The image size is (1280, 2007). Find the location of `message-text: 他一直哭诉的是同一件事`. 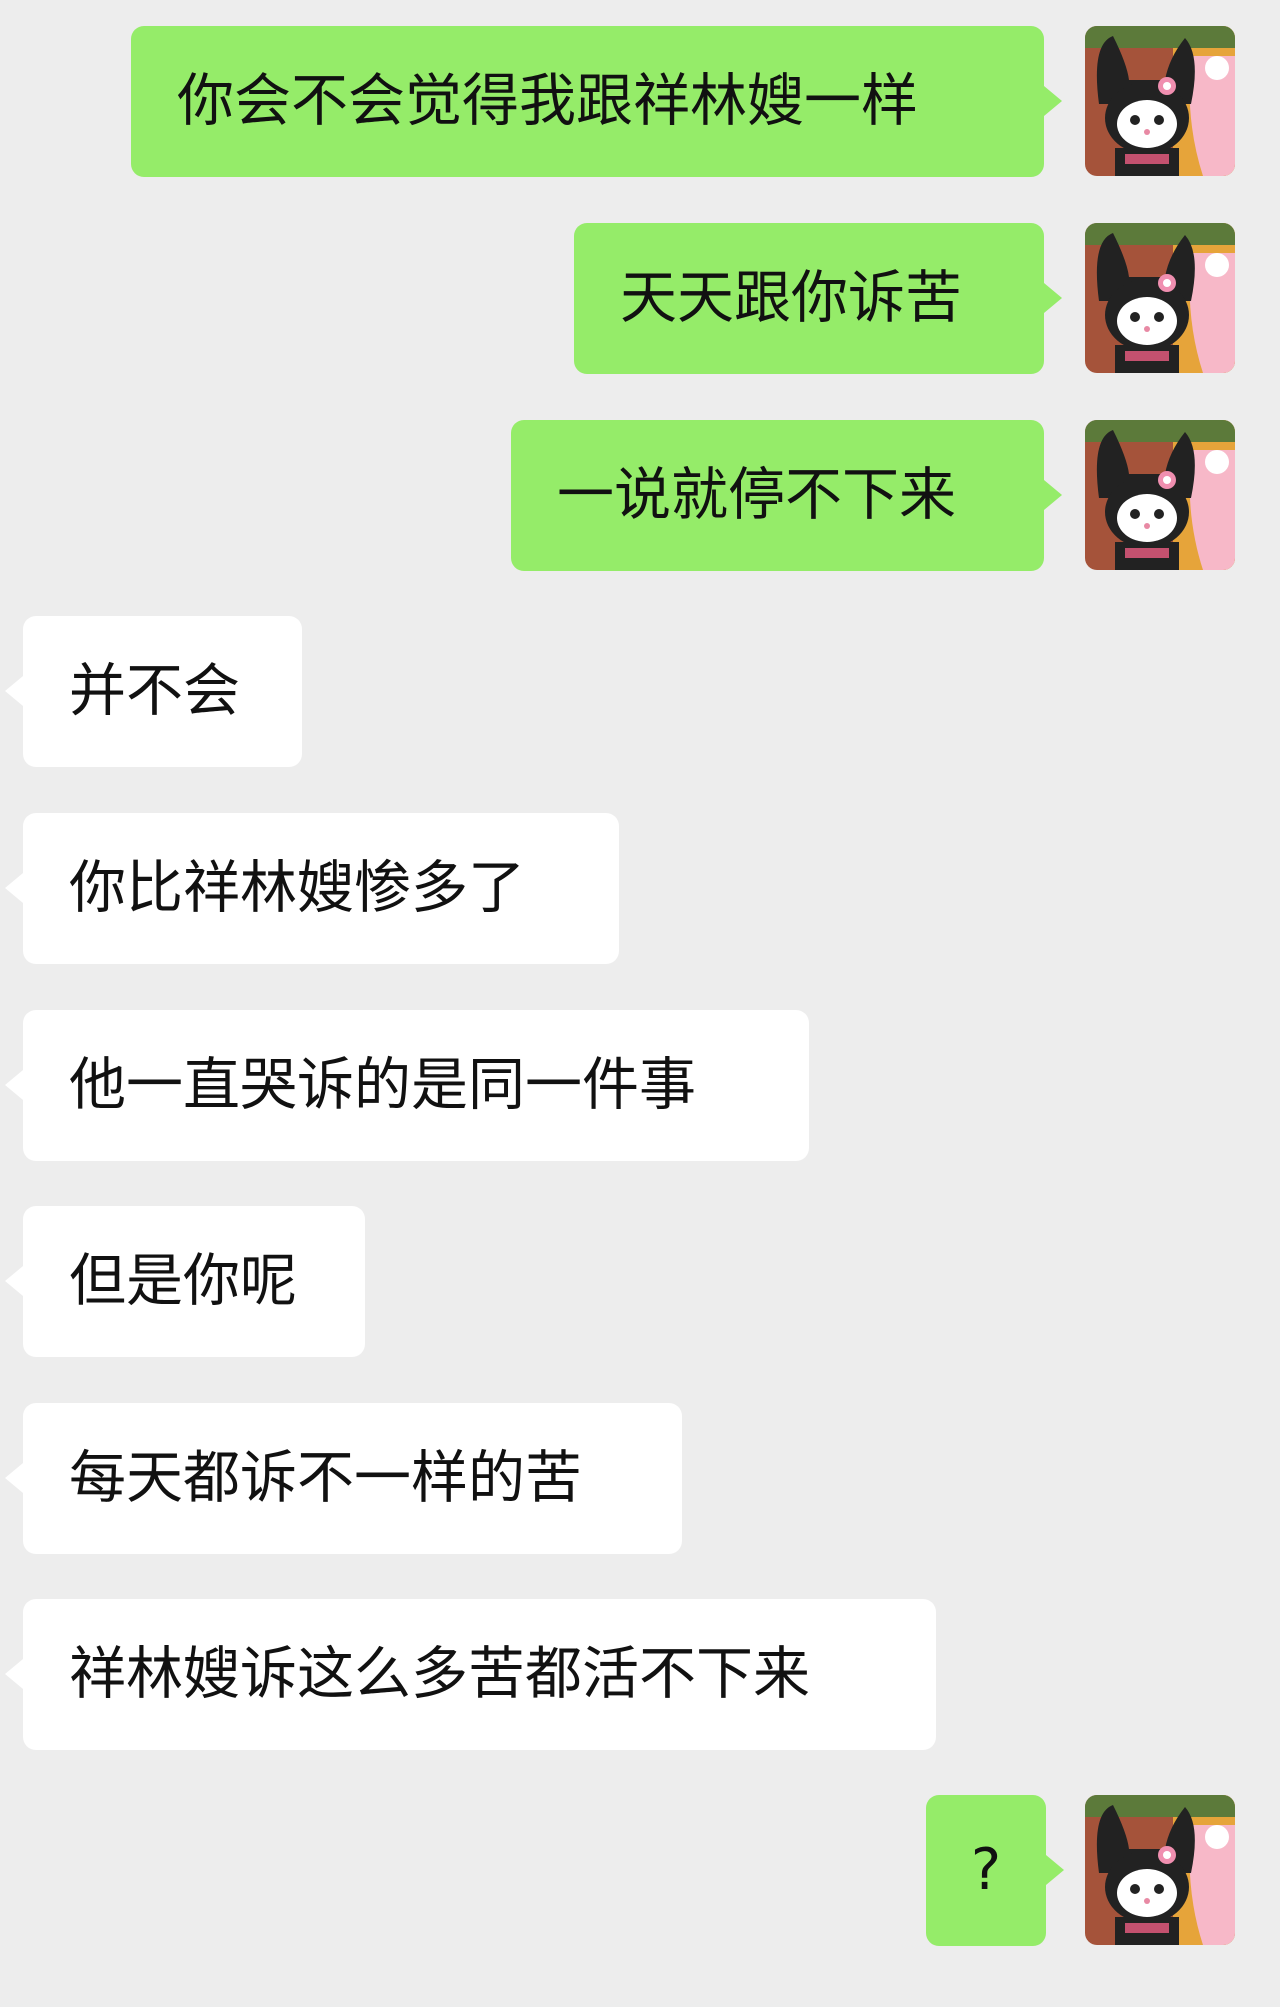

message-text: 他一直哭诉的是同一件事 is located at coordinates (382, 1085).